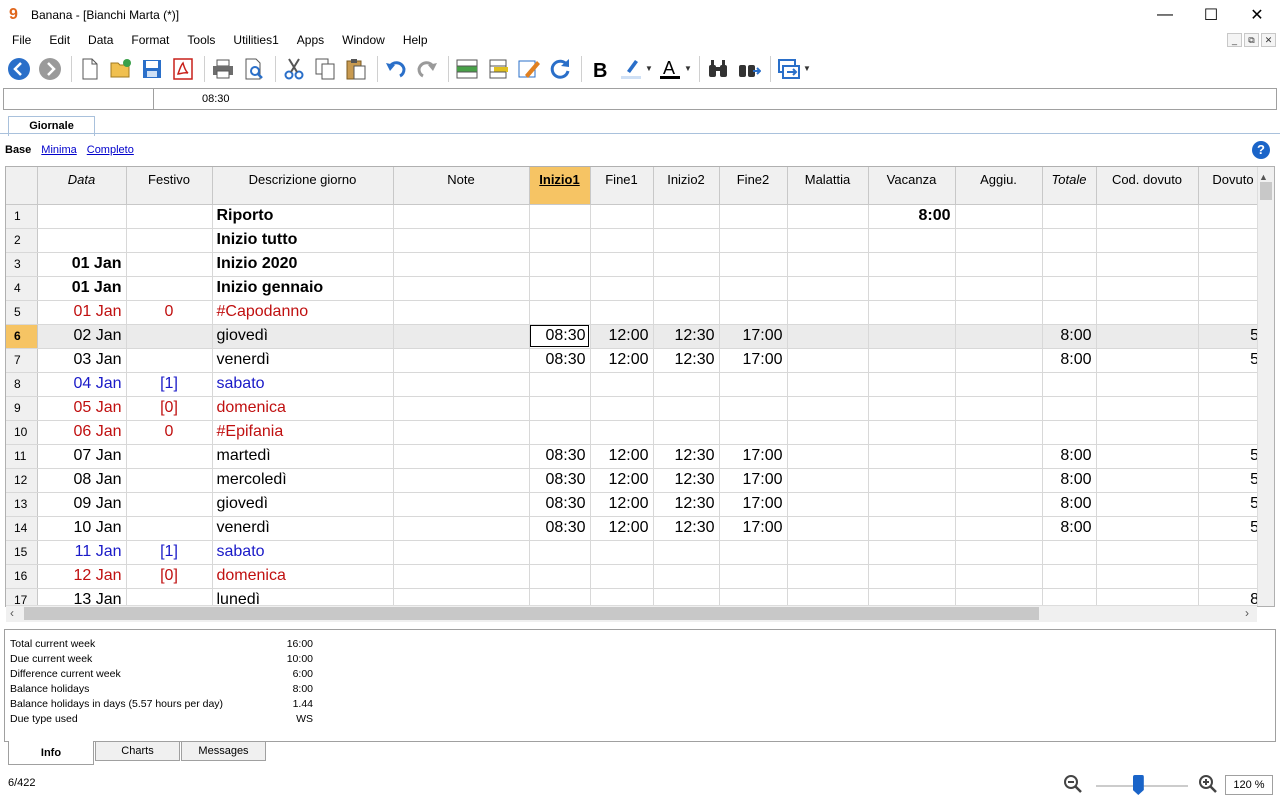 This screenshot has width=1280, height=801. Describe the element at coordinates (79, 99) in the screenshot. I see `cell-reference-box` at that location.